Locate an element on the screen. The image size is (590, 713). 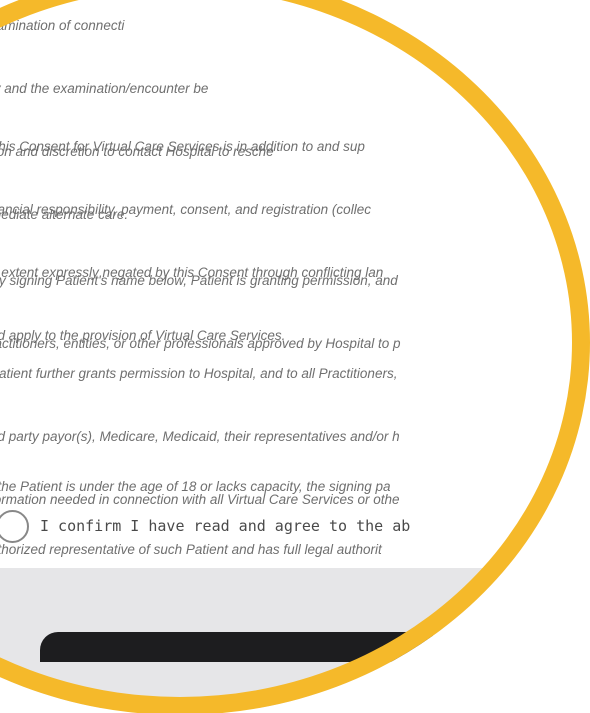
consent-line: xamination of connecti is located at coordinates (62, 25).